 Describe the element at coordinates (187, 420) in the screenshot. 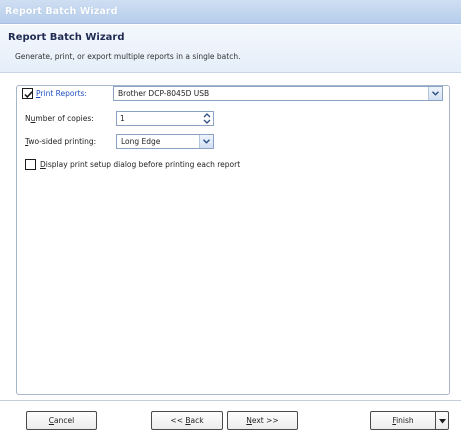

I see `back-button: << Back` at that location.